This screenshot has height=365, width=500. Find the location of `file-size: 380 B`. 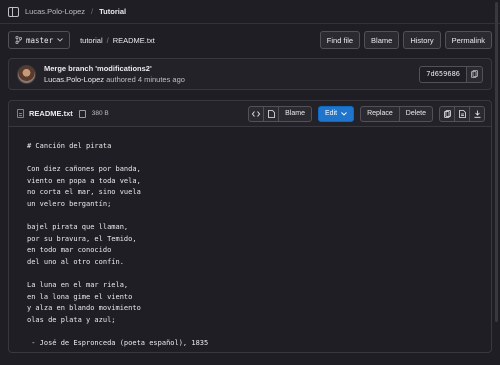

file-size: 380 B is located at coordinates (100, 113).